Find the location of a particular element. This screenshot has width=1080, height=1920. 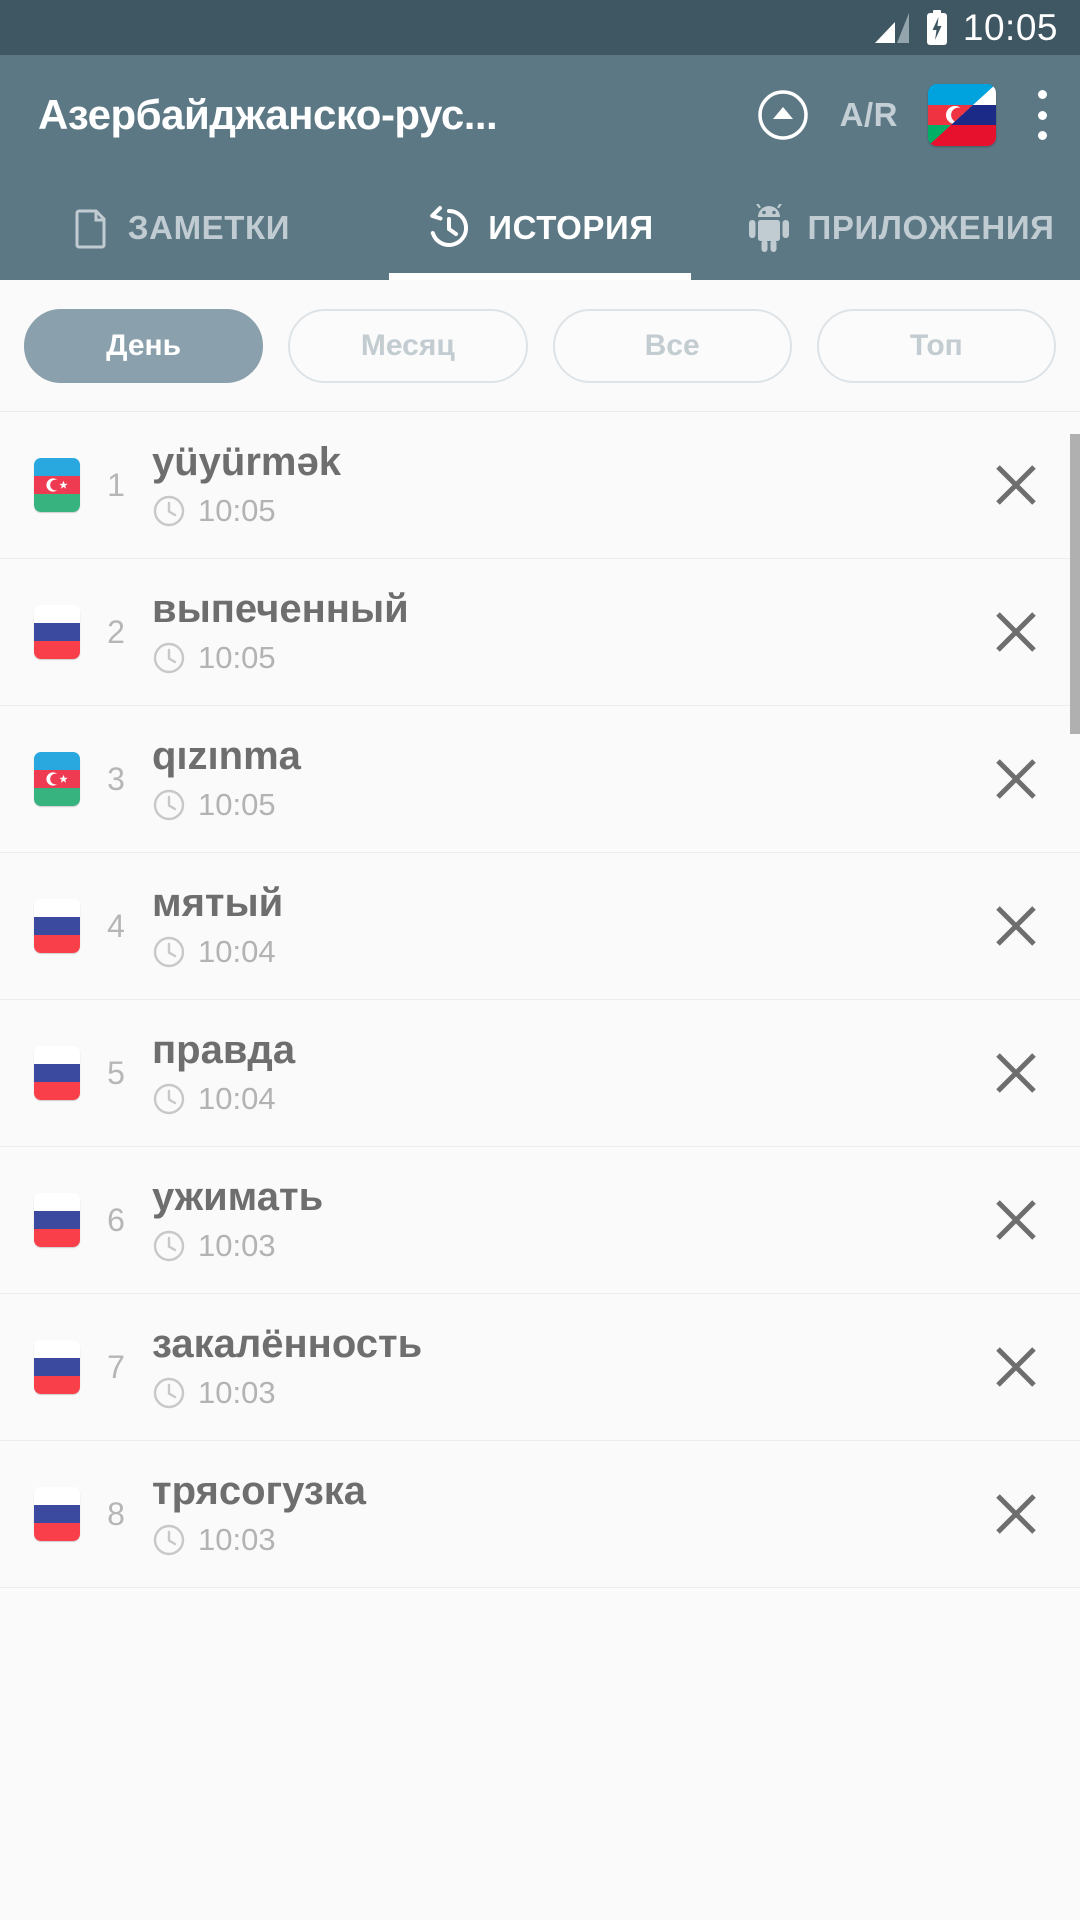

app-bar-actions: A/R is located at coordinates (907, 115).